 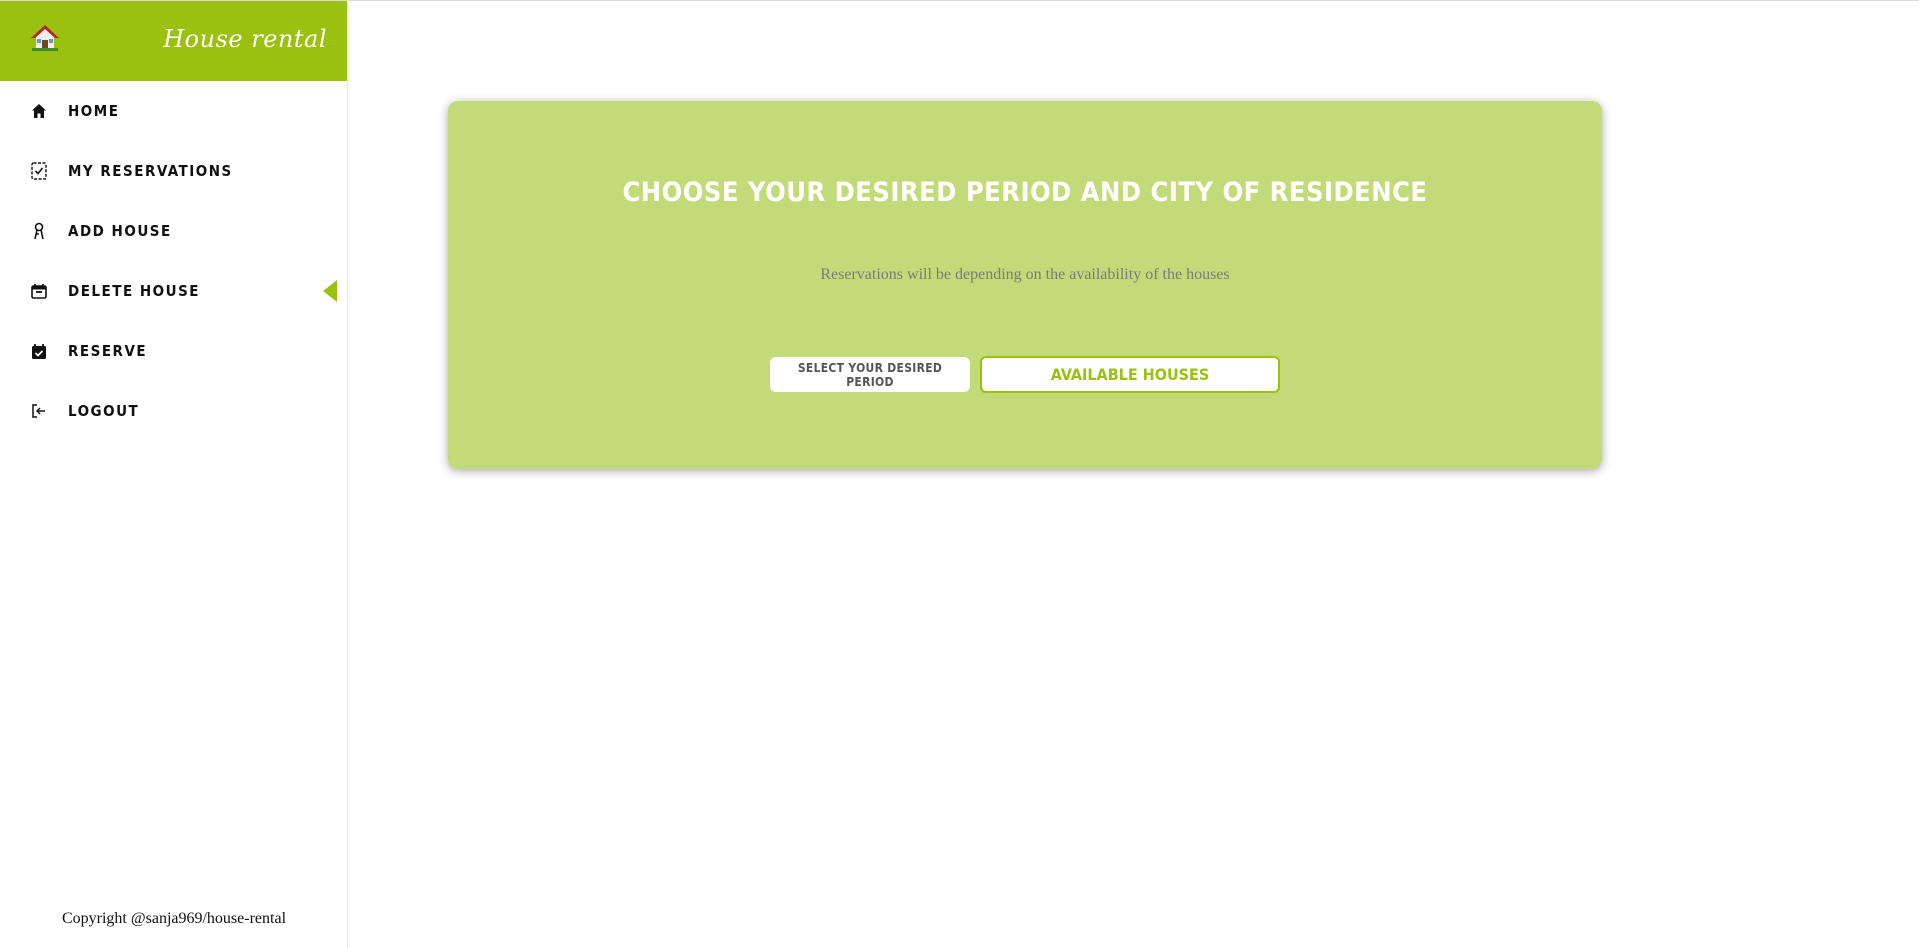 I want to click on checklist-icon, so click(x=39, y=171).